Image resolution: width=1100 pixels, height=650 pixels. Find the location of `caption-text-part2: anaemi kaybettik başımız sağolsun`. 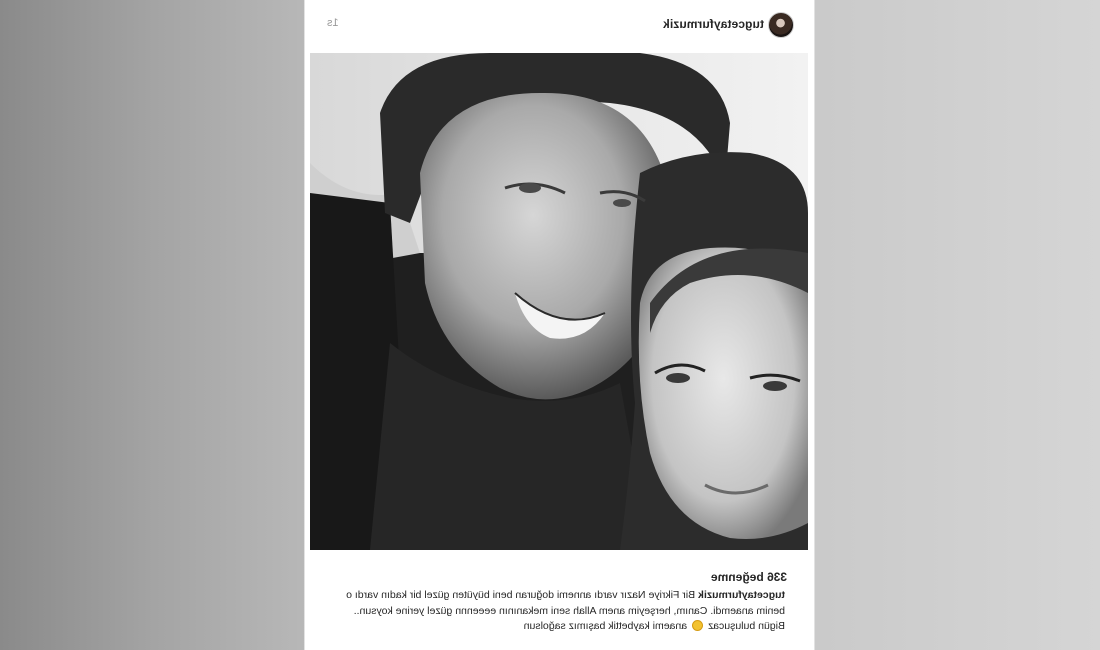

caption-text-part2: anaemi kaybettik başımız sağolsun is located at coordinates (605, 626).